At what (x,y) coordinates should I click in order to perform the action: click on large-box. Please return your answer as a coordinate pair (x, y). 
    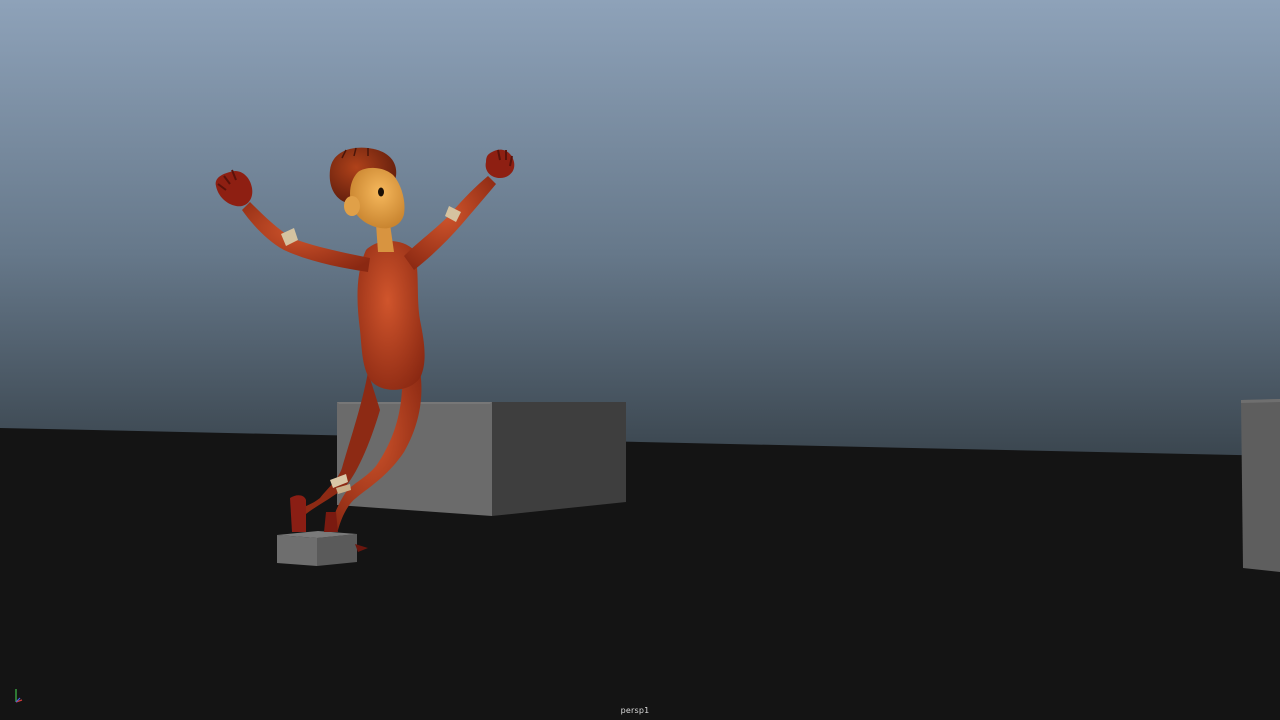
    Looking at the image, I should click on (481, 459).